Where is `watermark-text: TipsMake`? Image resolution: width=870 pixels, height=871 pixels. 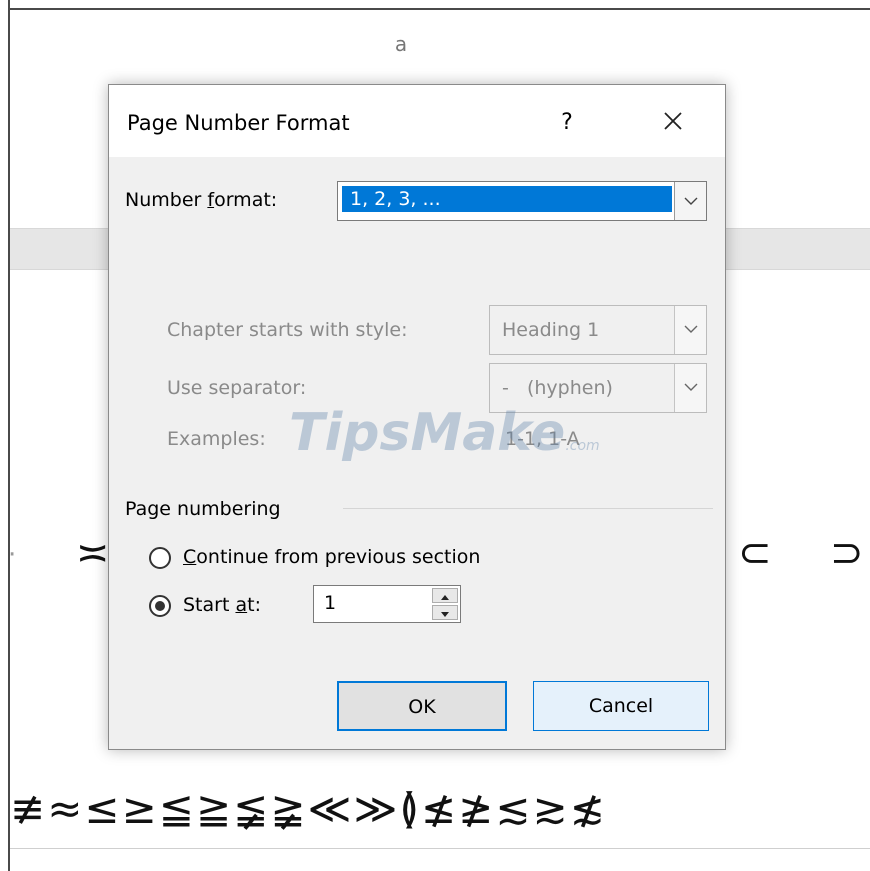
watermark-text: TipsMake is located at coordinates (427, 433).